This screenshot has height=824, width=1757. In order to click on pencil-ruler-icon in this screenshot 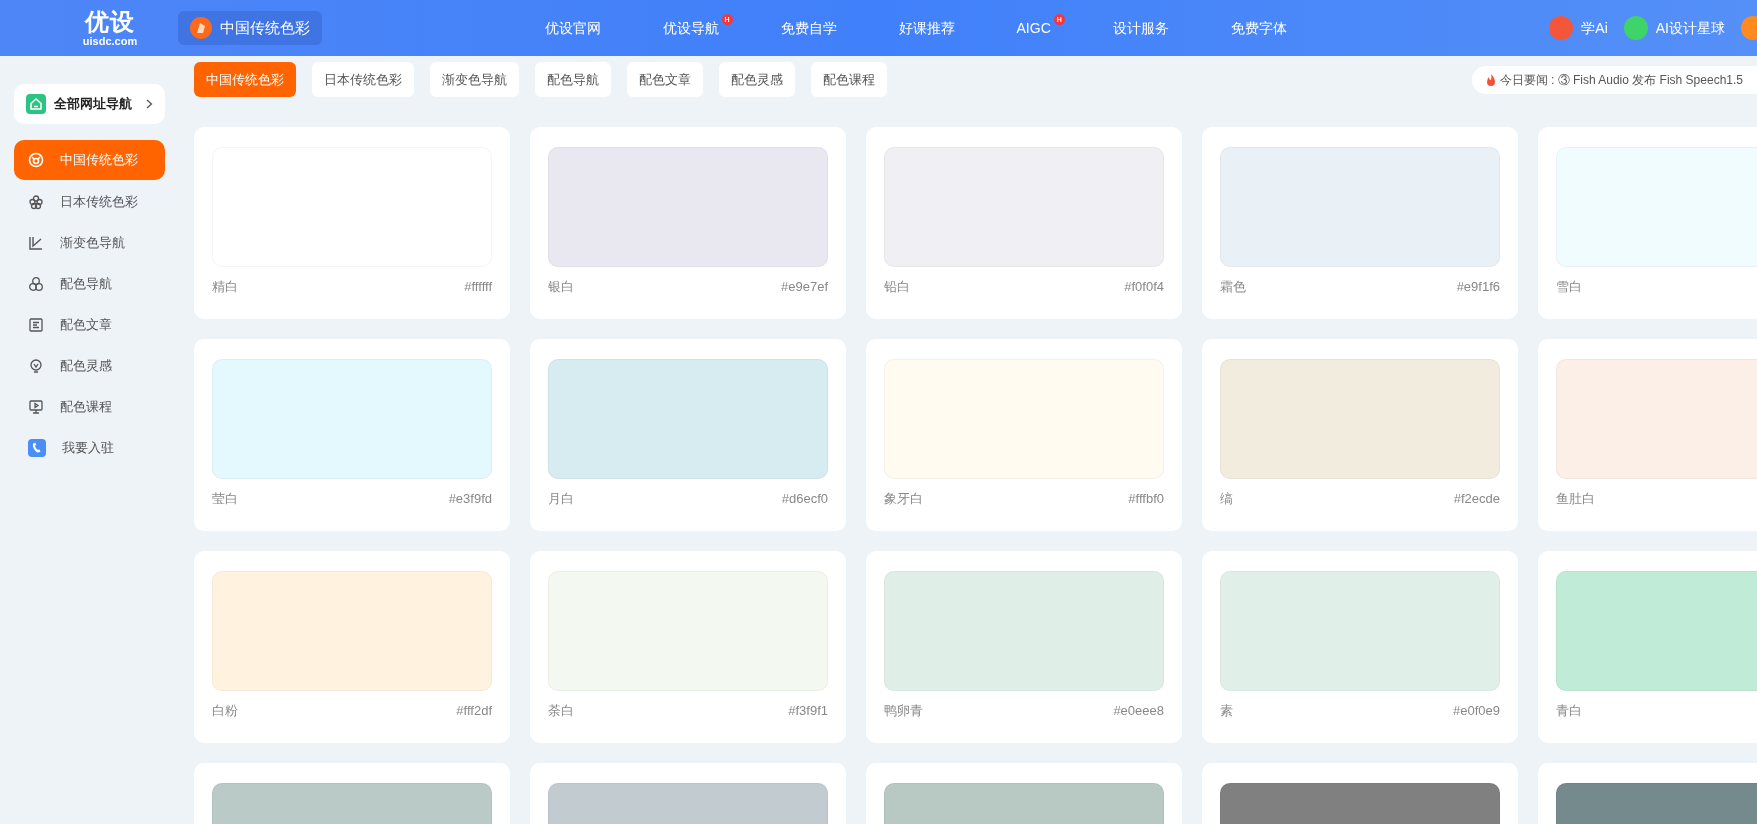, I will do `click(36, 243)`.